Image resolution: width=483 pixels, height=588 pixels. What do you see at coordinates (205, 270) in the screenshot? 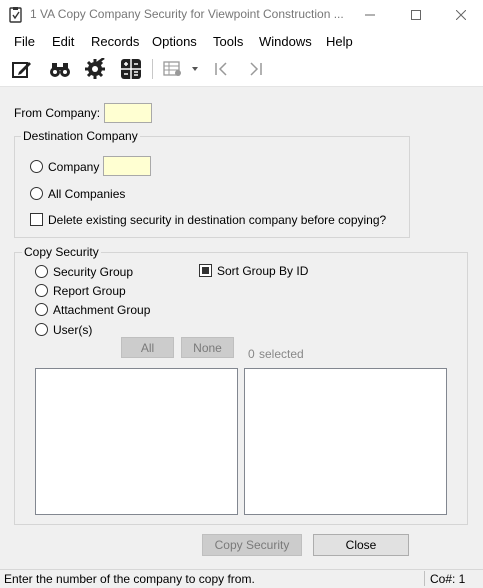
I see `sort-group-by-id-checkbox` at bounding box center [205, 270].